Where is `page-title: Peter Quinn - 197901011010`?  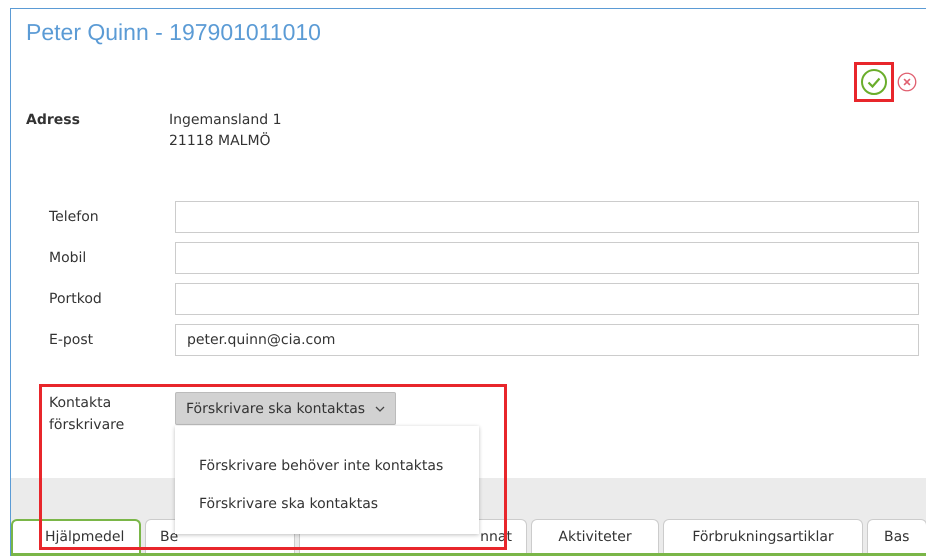
page-title: Peter Quinn - 197901011010 is located at coordinates (173, 32).